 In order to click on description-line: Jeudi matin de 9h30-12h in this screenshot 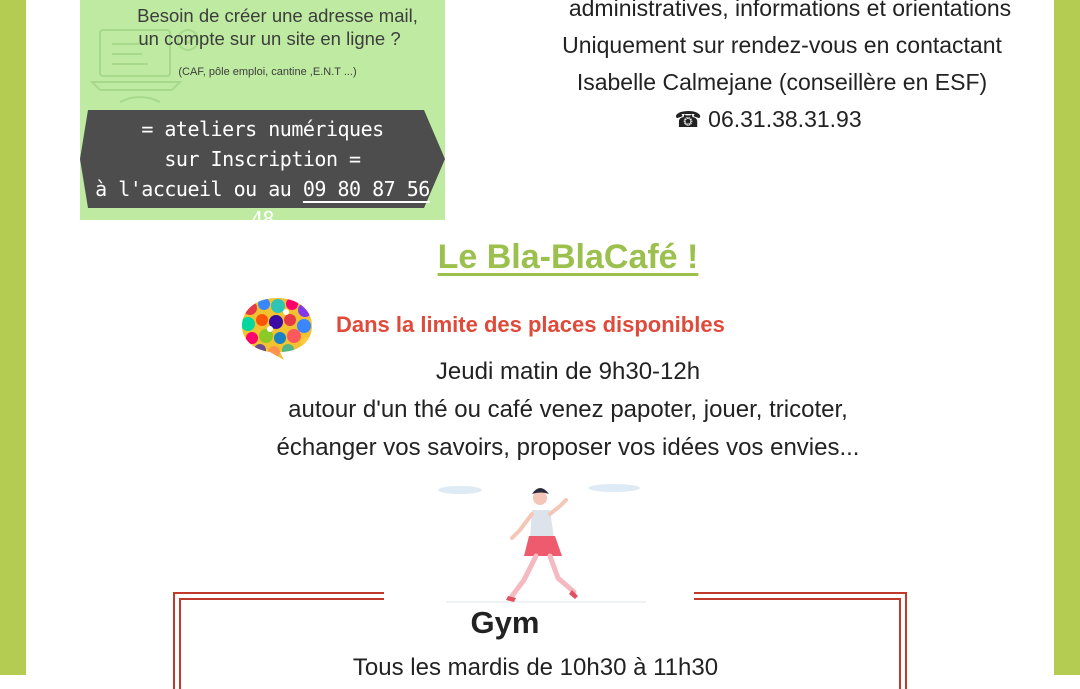, I will do `click(568, 371)`.